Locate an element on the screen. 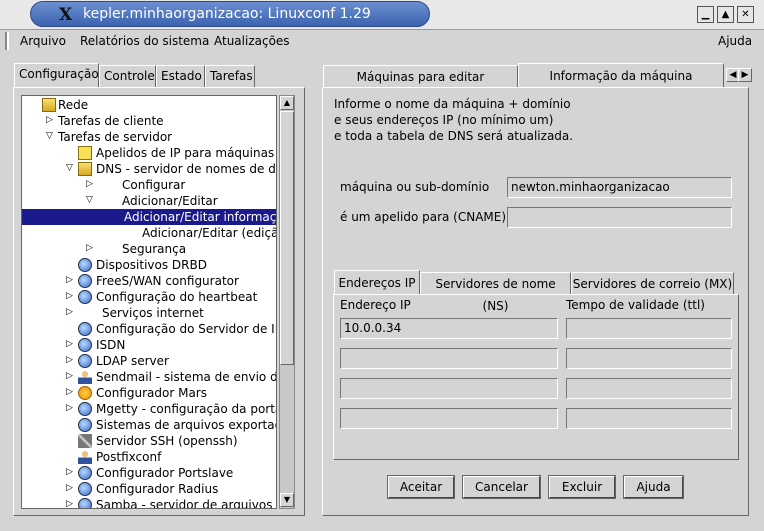 The height and width of the screenshot is (531, 764). tree-item: ▷ Configurador Mars is located at coordinates (149, 393).